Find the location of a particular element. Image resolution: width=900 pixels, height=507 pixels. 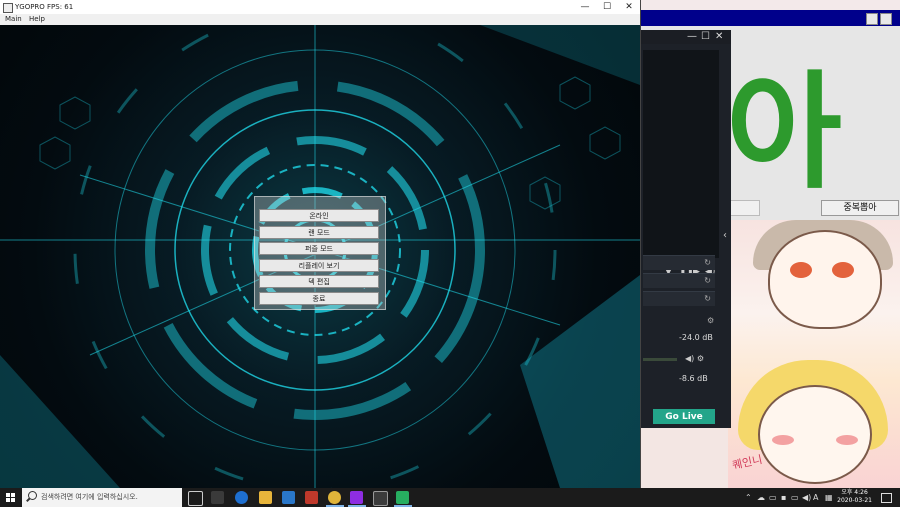

taskbar-search: 검색하려면 여기에 입력하십시오. is located at coordinates (102, 497).